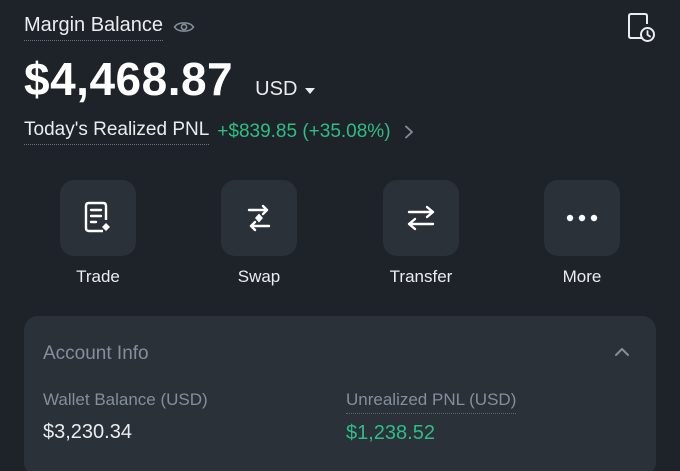 The width and height of the screenshot is (680, 471). Describe the element at coordinates (98, 276) in the screenshot. I see `trade-label: Trade` at that location.